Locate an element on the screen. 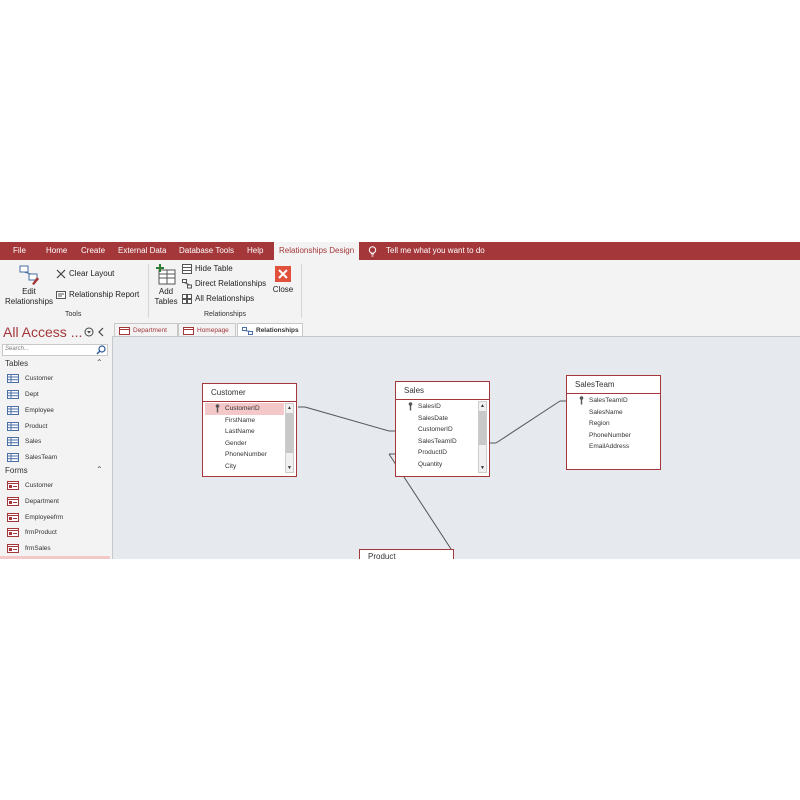 This screenshot has width=800, height=800. all-relationships-label: All Relationships is located at coordinates (225, 298).